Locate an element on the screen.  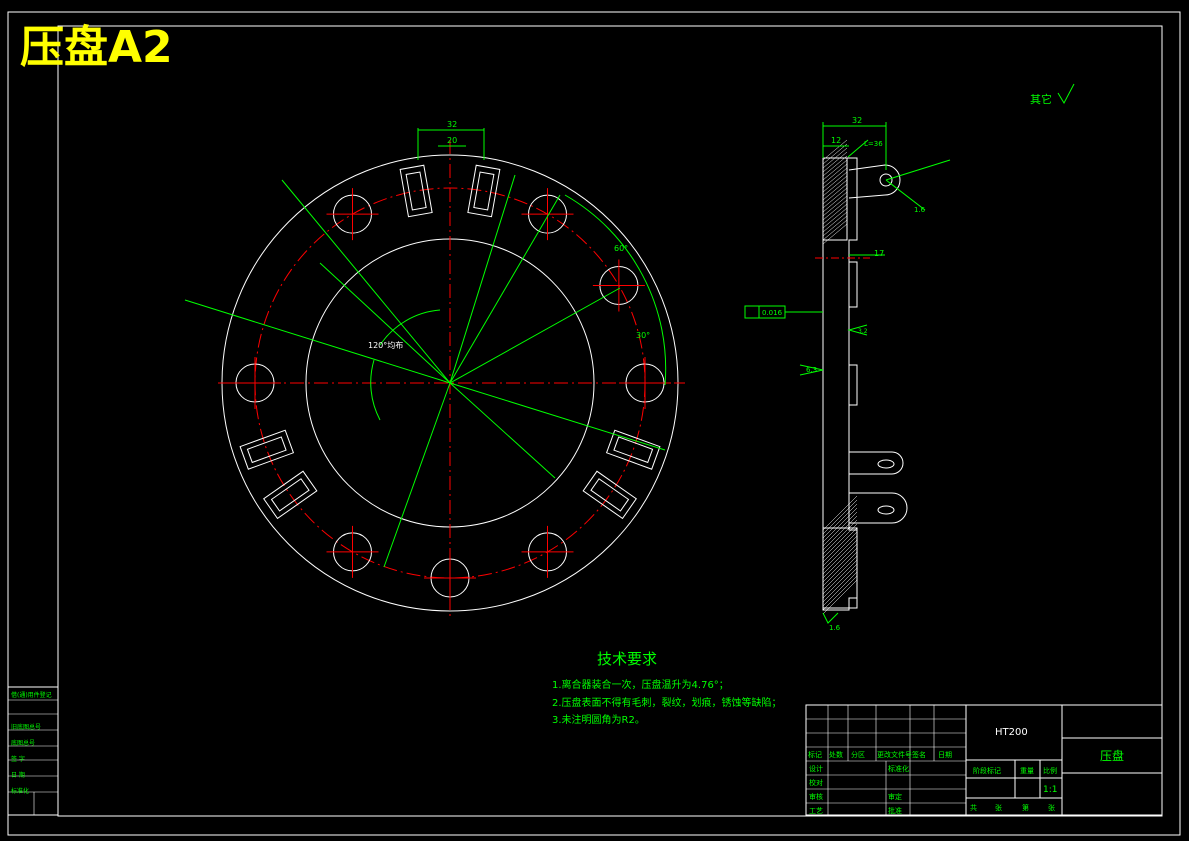
angle-60-label: 60° is located at coordinates (621, 248).